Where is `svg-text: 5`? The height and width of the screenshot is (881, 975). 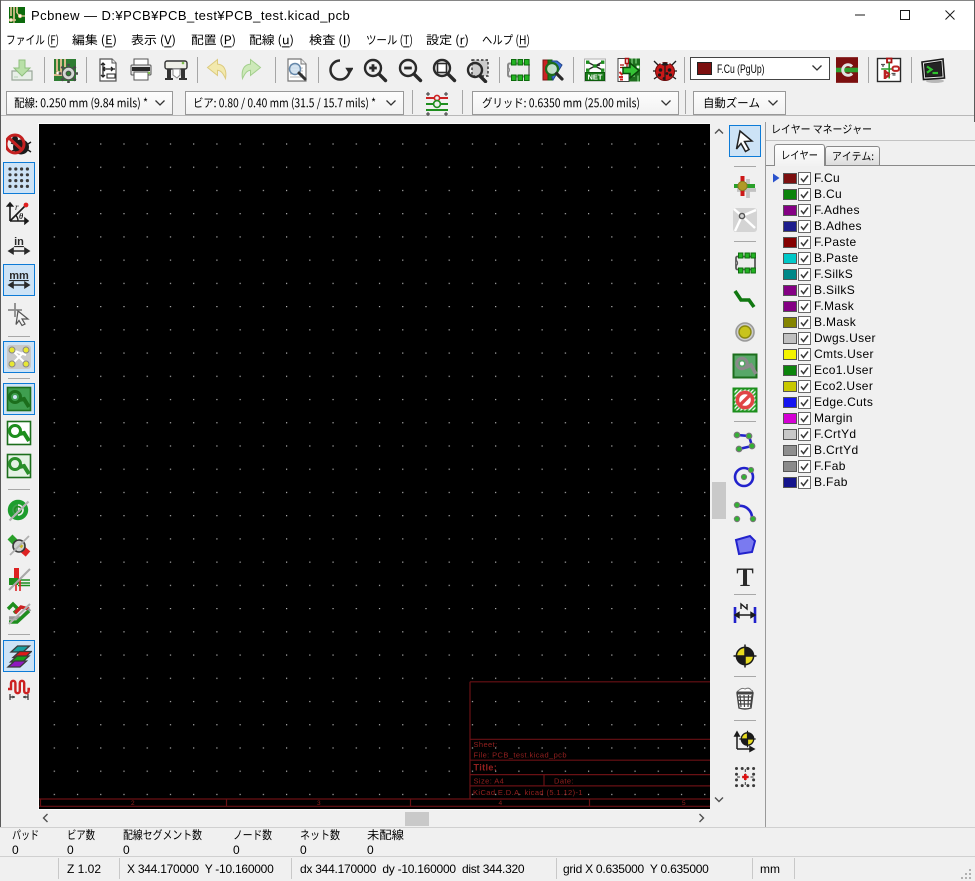 svg-text: 5 is located at coordinates (684, 802).